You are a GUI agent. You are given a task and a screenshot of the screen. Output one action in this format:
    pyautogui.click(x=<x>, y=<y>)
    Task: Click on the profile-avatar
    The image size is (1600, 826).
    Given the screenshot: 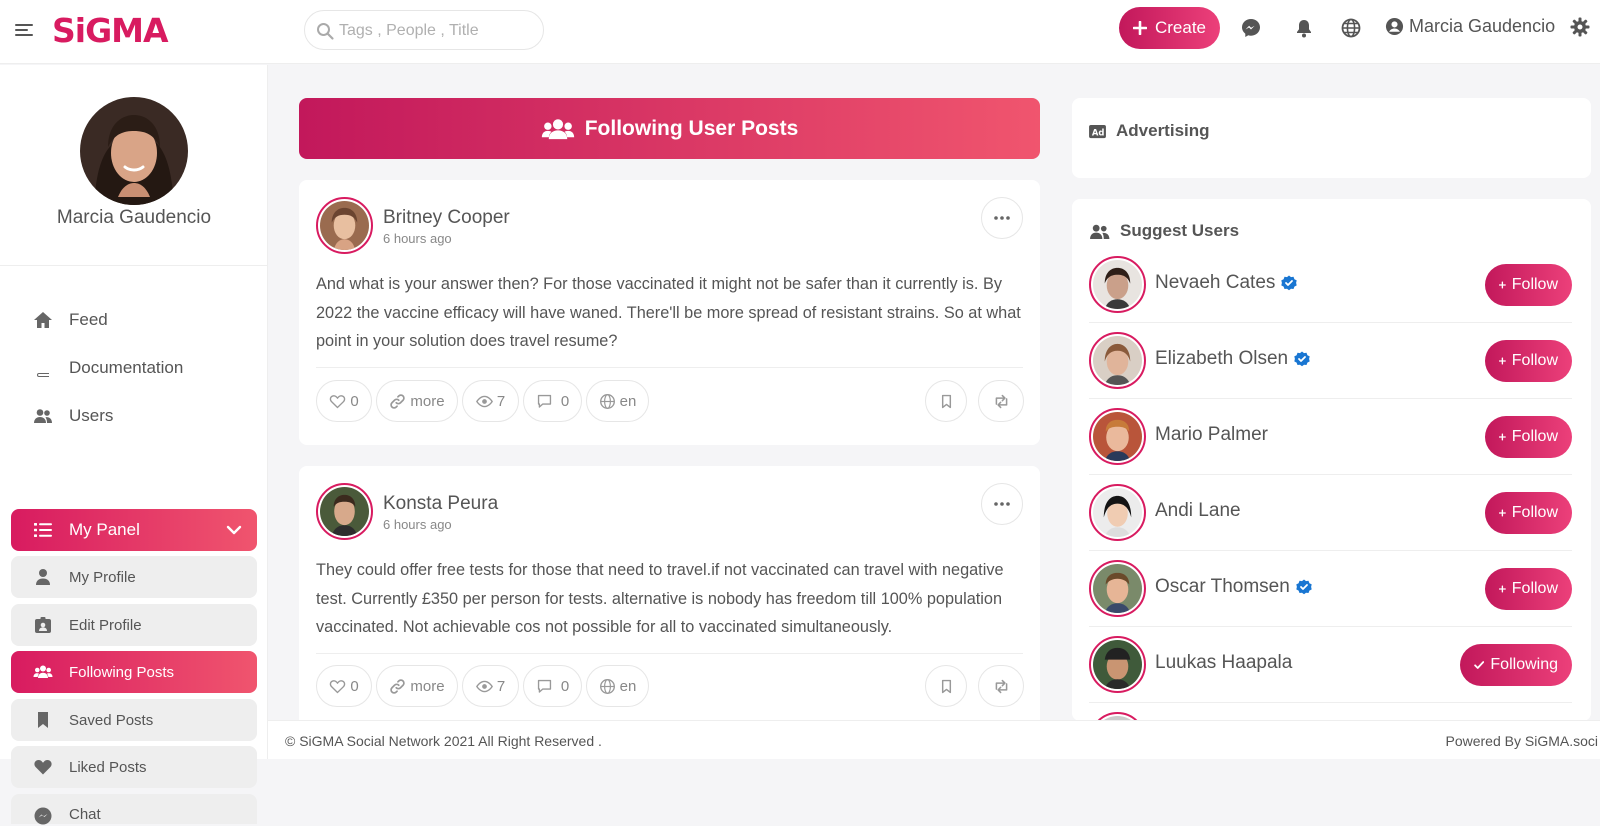 What is the action you would take?
    pyautogui.click(x=134, y=151)
    